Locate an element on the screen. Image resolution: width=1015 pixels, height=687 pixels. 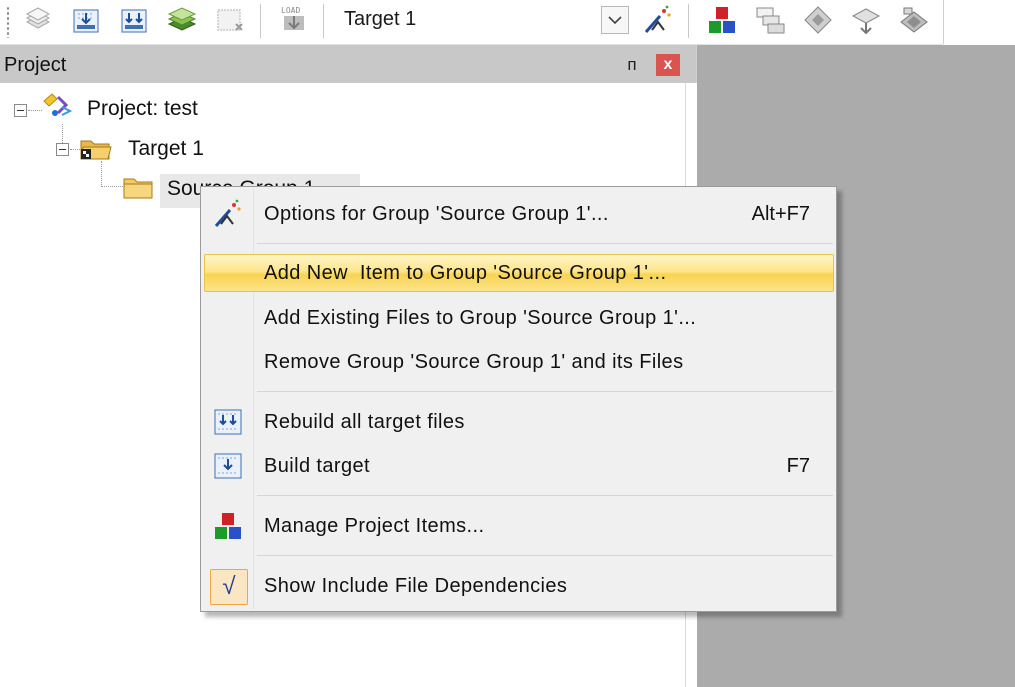
menu-item-label: Rebuild all target files is located at coordinates (364, 422).